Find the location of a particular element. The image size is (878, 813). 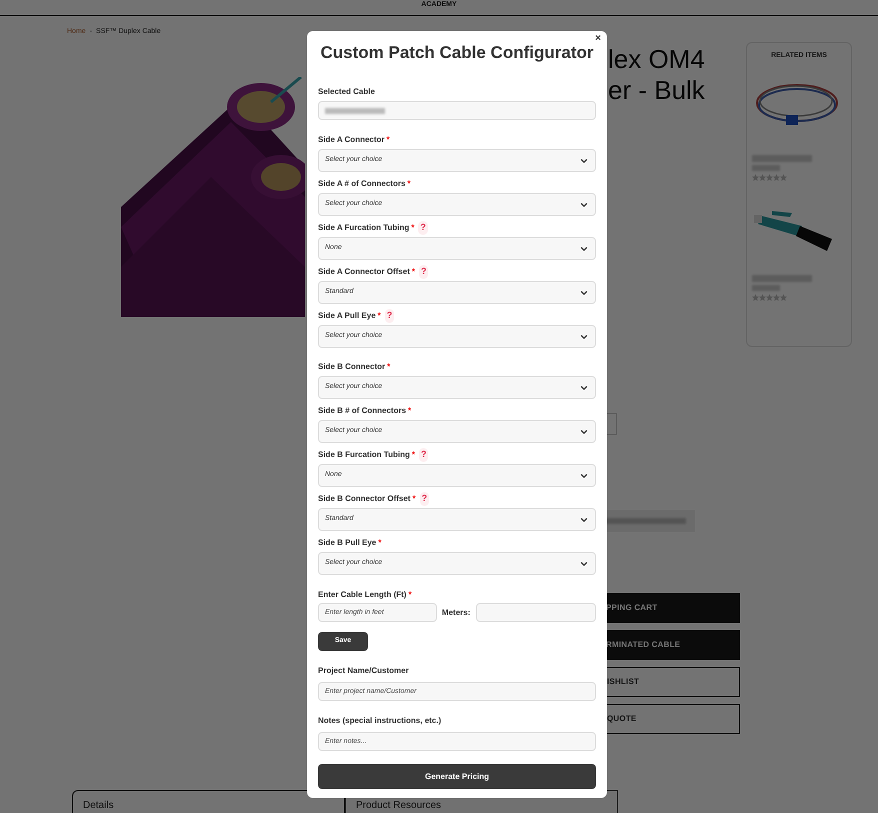

field-label: Selected Cable is located at coordinates (347, 92).